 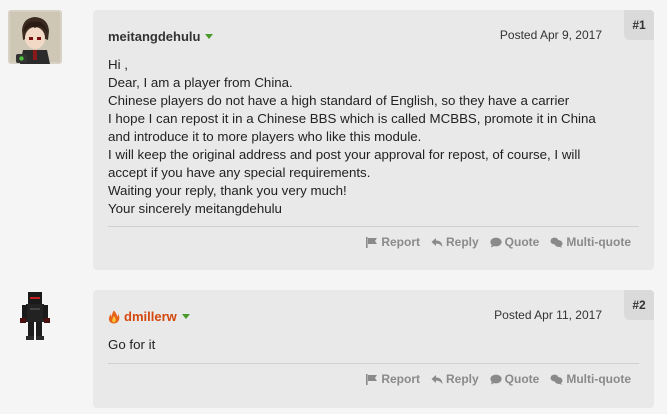 I want to click on post-date: Posted Apr 9, 2017, so click(x=551, y=35).